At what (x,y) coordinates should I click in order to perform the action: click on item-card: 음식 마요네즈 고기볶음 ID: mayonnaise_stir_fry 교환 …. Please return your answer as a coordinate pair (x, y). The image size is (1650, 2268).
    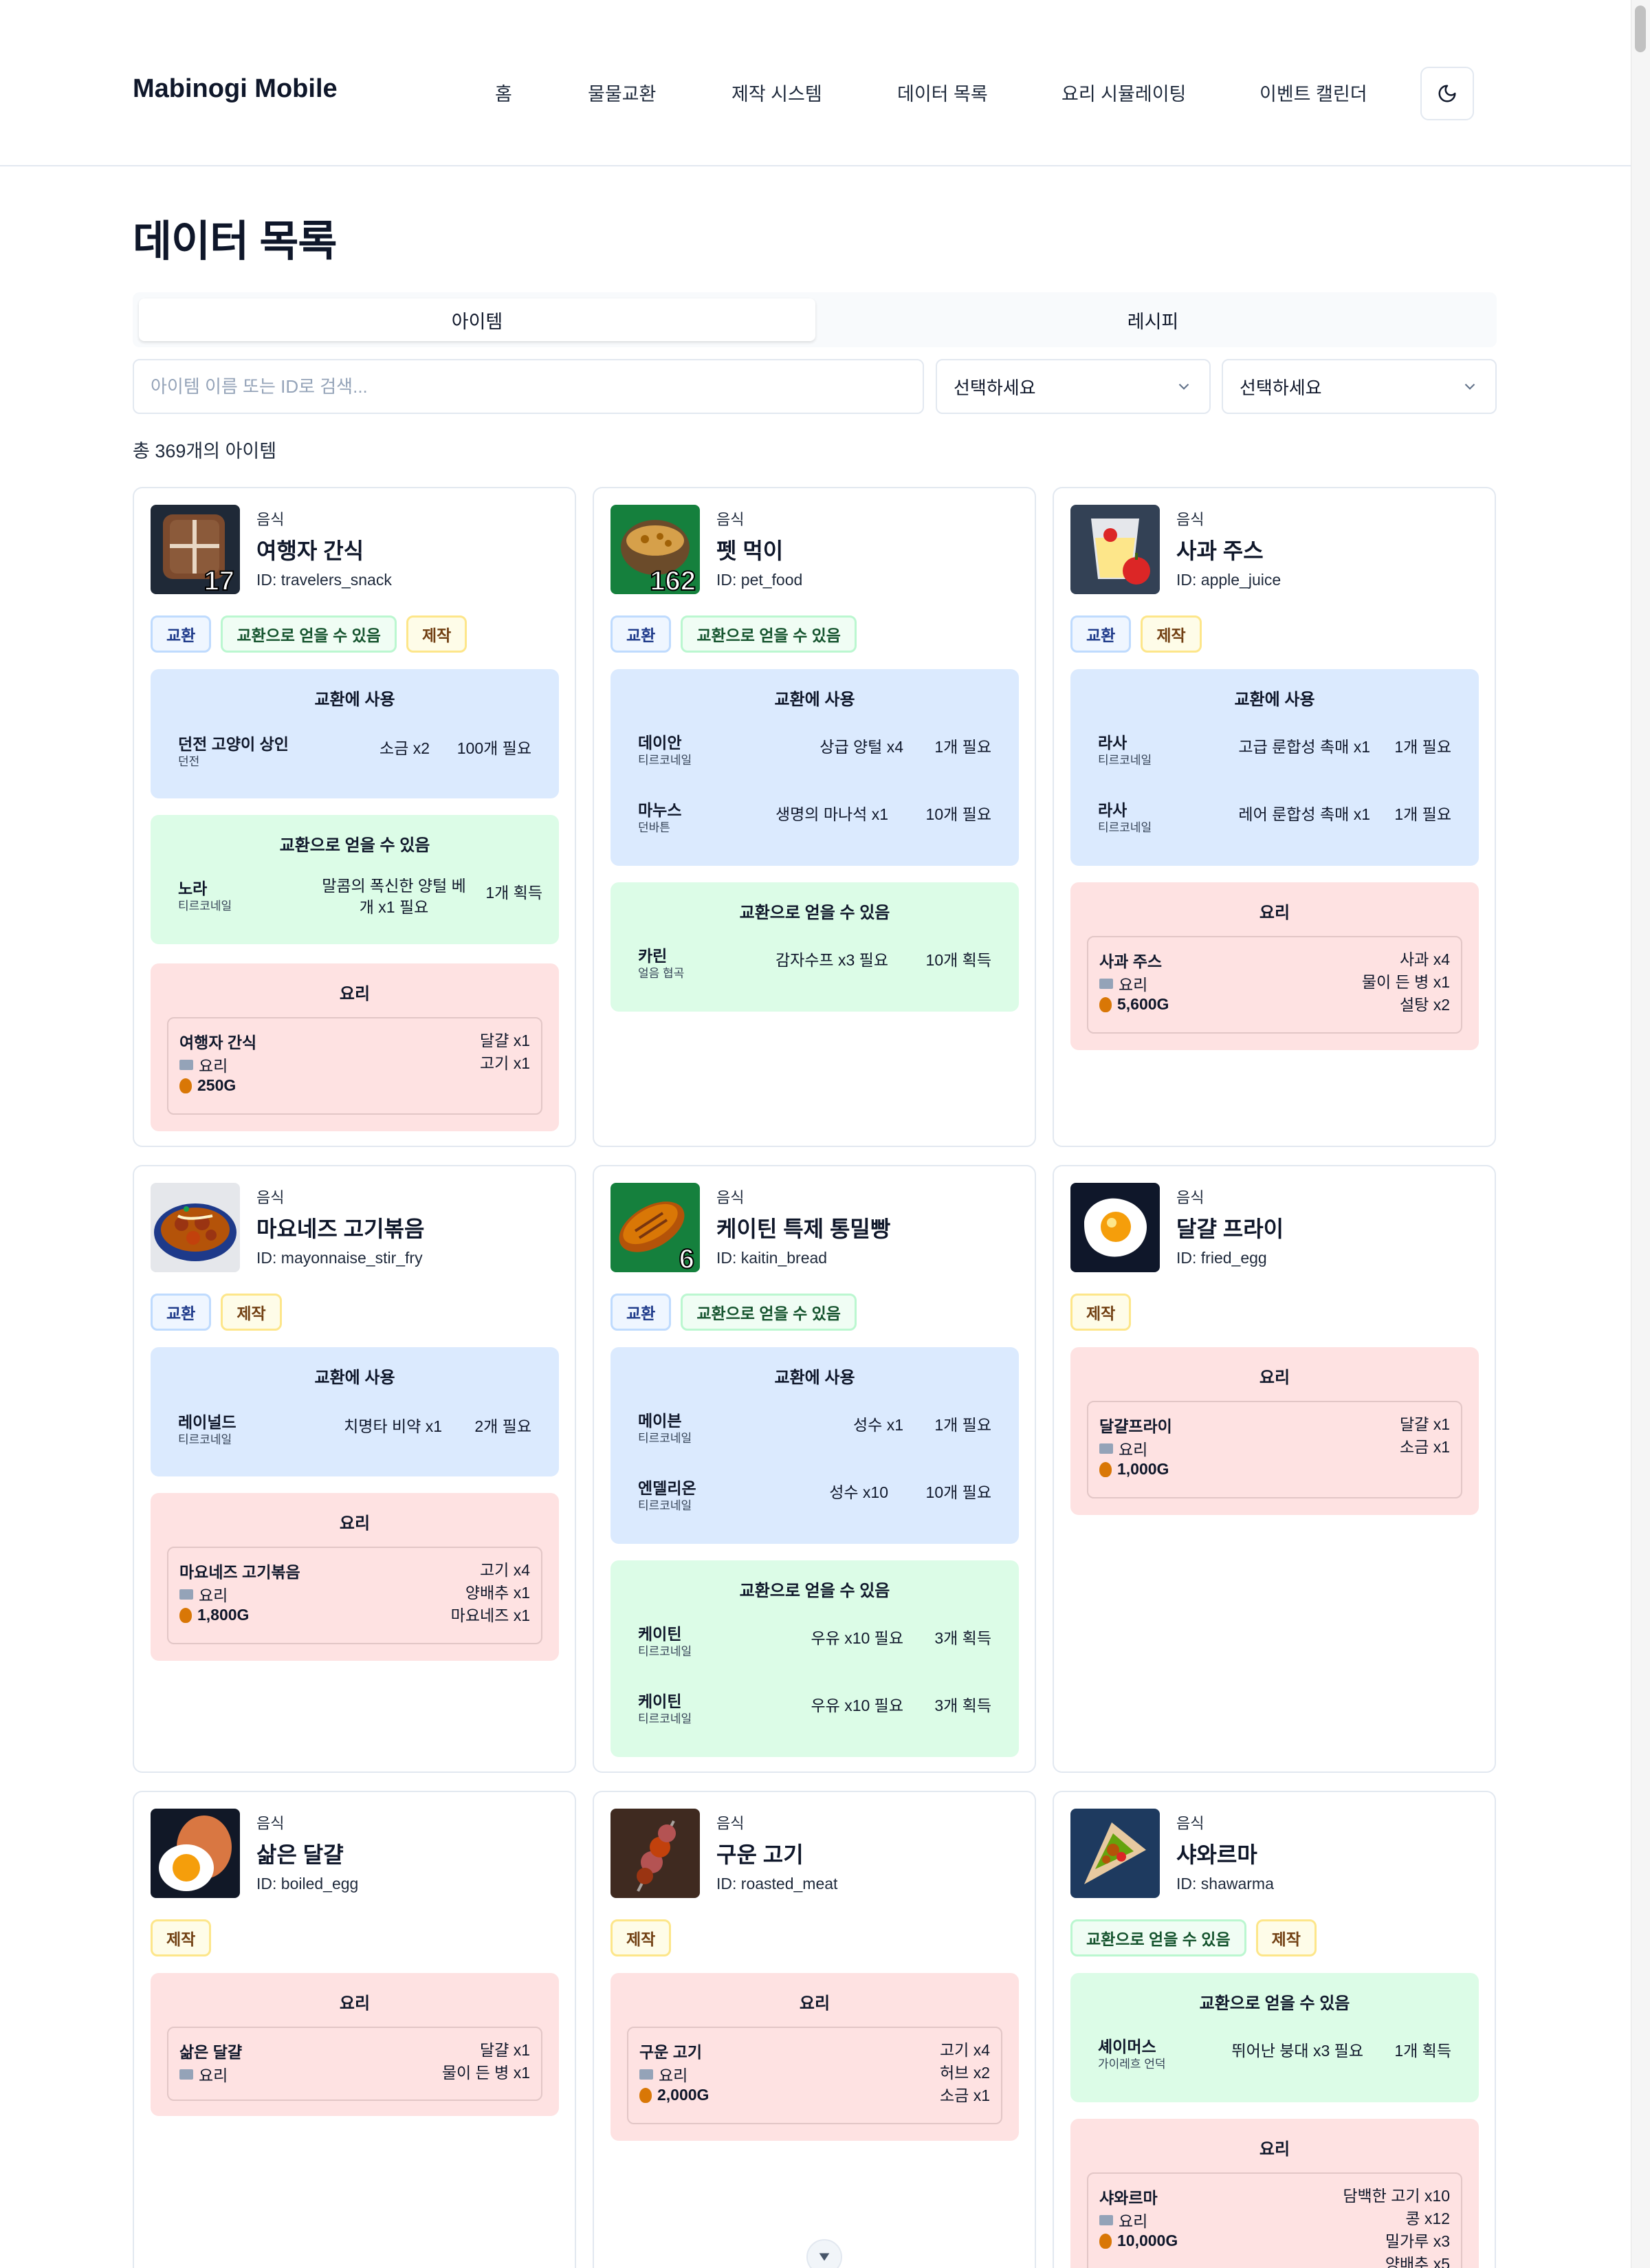
    Looking at the image, I should click on (354, 1469).